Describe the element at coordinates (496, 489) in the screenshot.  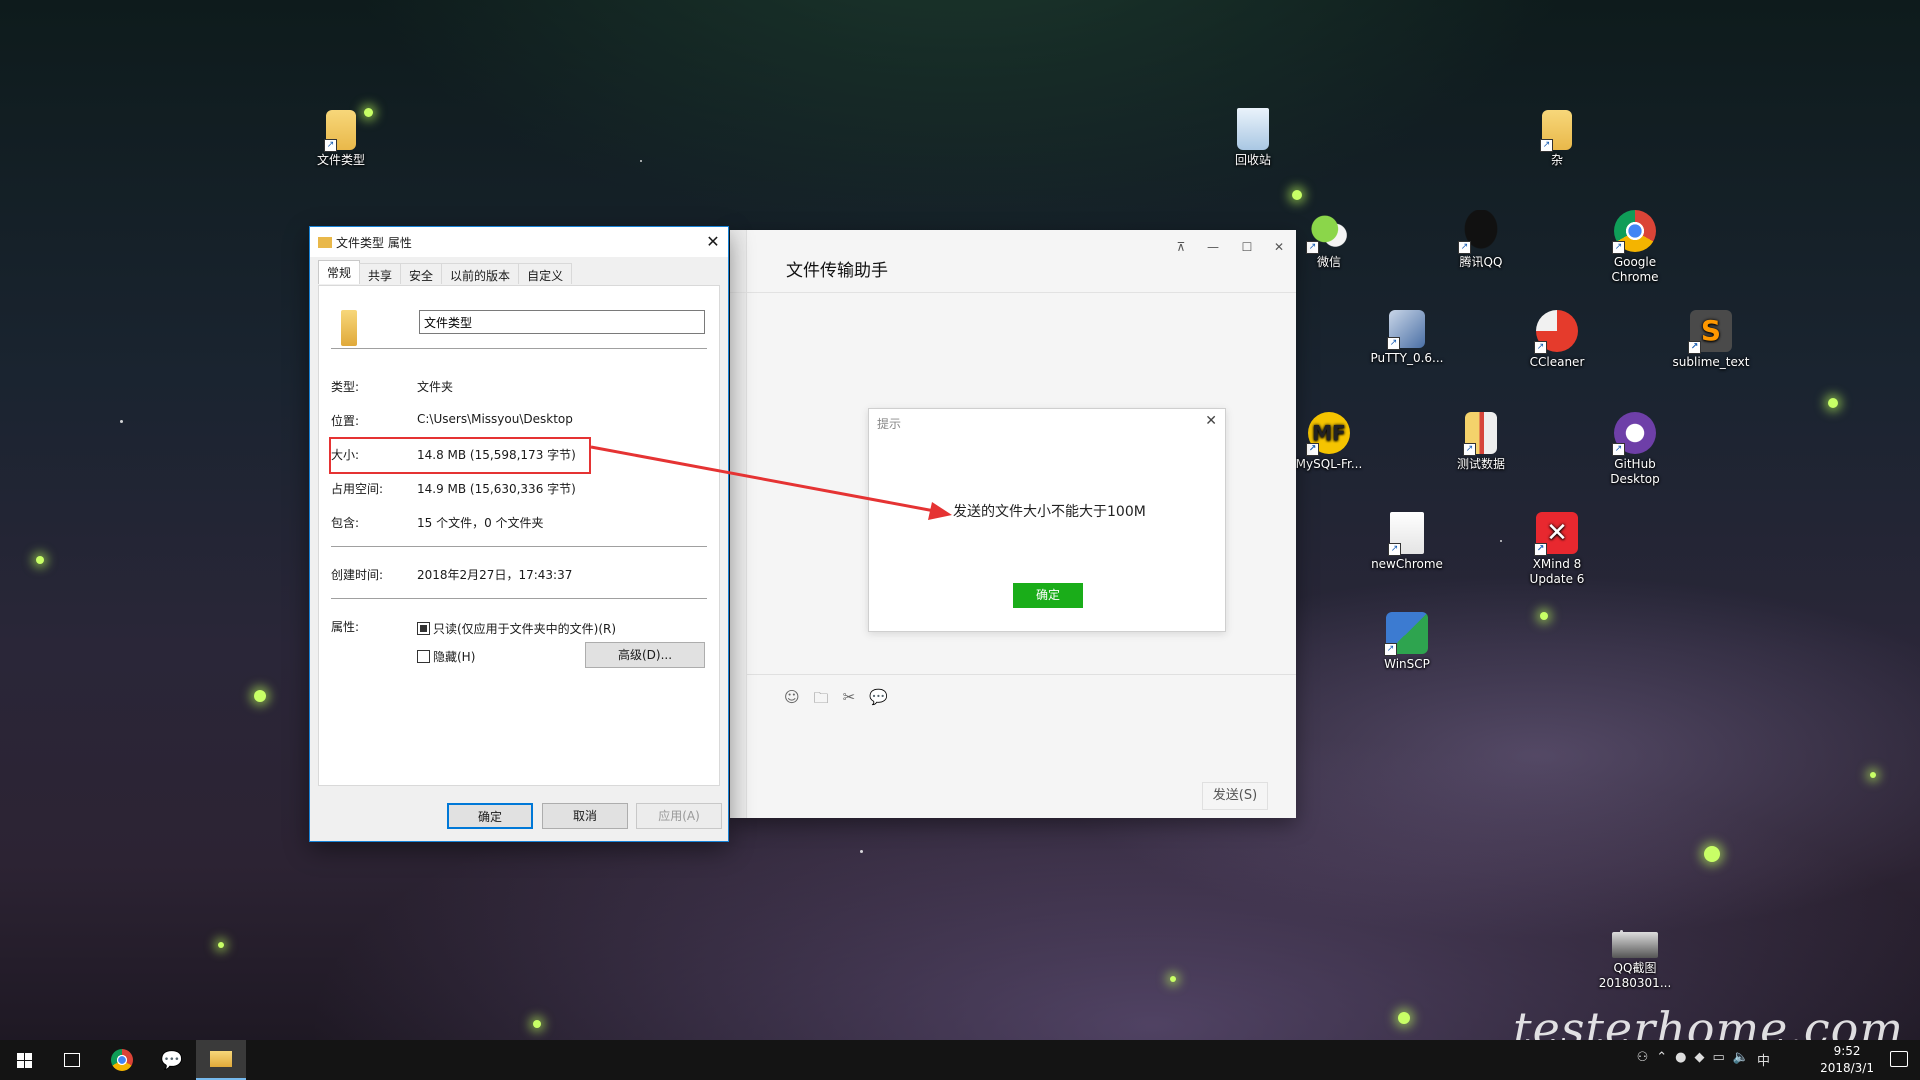
I see `disk-value: 14.9 MB (15,630,336 字节)` at that location.